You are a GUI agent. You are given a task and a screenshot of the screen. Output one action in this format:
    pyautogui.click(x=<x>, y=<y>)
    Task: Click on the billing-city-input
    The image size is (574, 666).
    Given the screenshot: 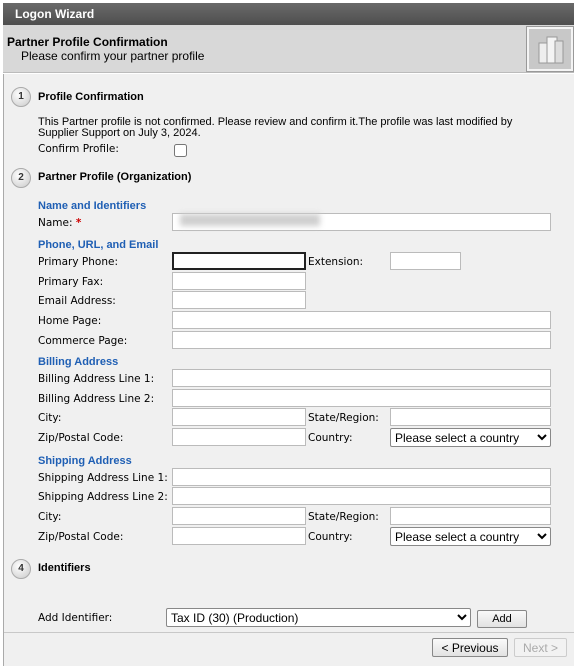 What is the action you would take?
    pyautogui.click(x=239, y=417)
    